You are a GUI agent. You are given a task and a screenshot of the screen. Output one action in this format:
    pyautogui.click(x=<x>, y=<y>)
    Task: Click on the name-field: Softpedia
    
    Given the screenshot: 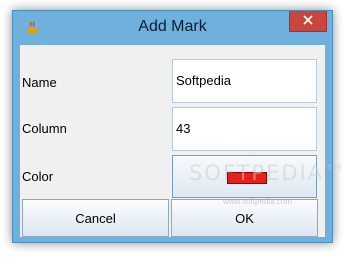 What is the action you would take?
    pyautogui.click(x=244, y=81)
    